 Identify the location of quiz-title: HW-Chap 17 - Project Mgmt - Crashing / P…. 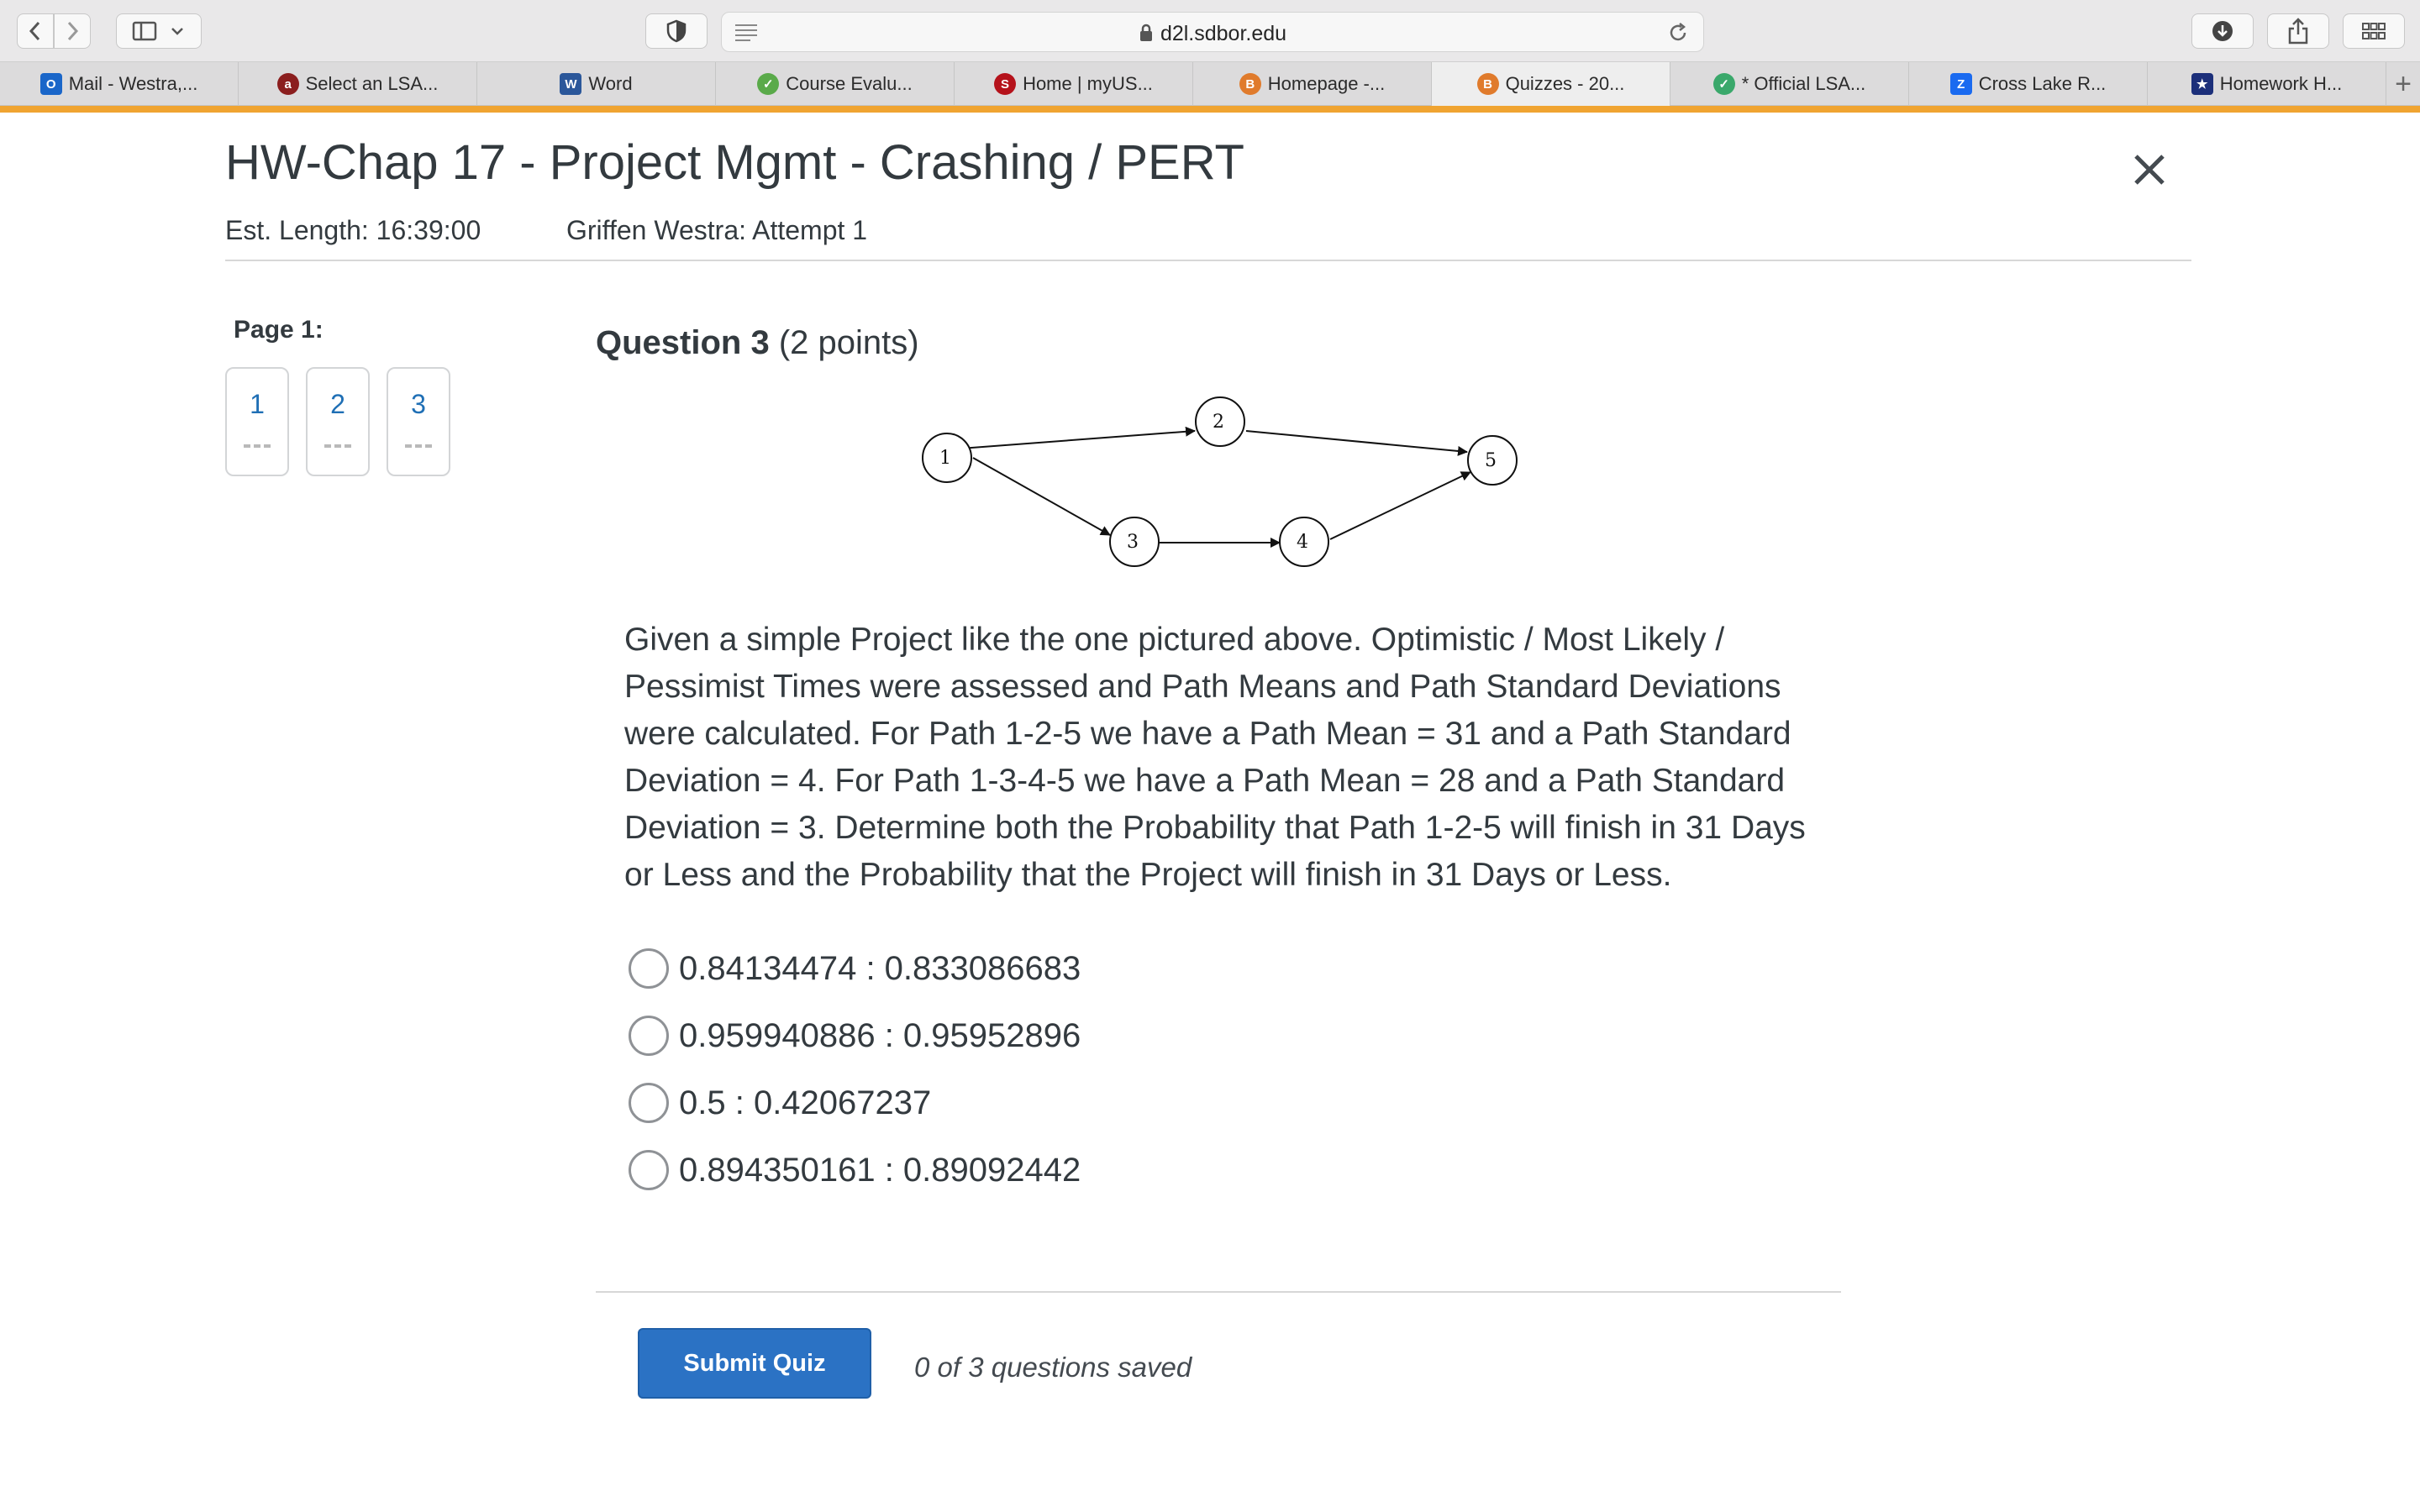
(734, 162).